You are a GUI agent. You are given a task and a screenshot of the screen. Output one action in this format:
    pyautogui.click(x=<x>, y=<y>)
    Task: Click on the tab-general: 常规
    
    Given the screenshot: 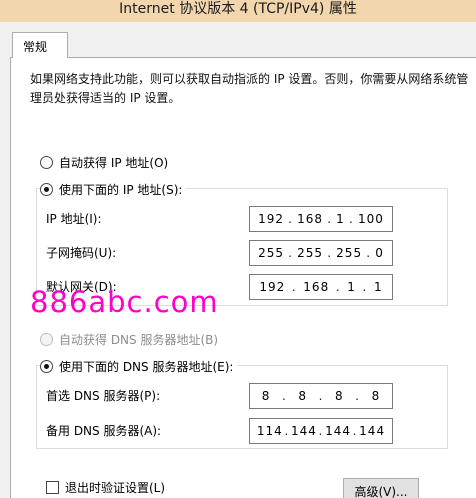 What is the action you would take?
    pyautogui.click(x=40, y=45)
    